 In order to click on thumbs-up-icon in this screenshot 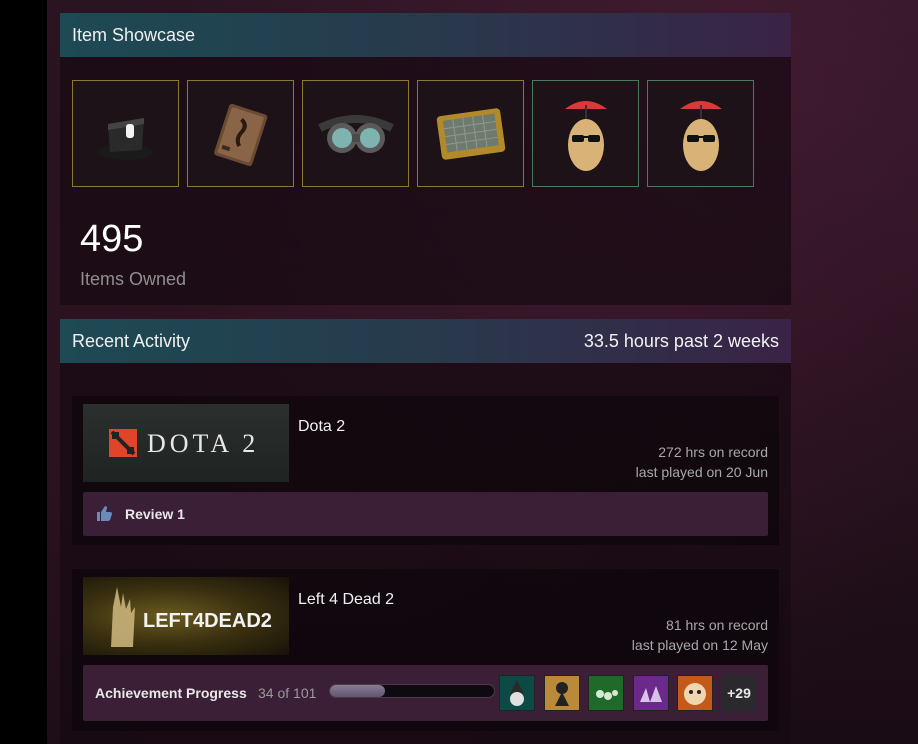, I will do `click(104, 513)`.